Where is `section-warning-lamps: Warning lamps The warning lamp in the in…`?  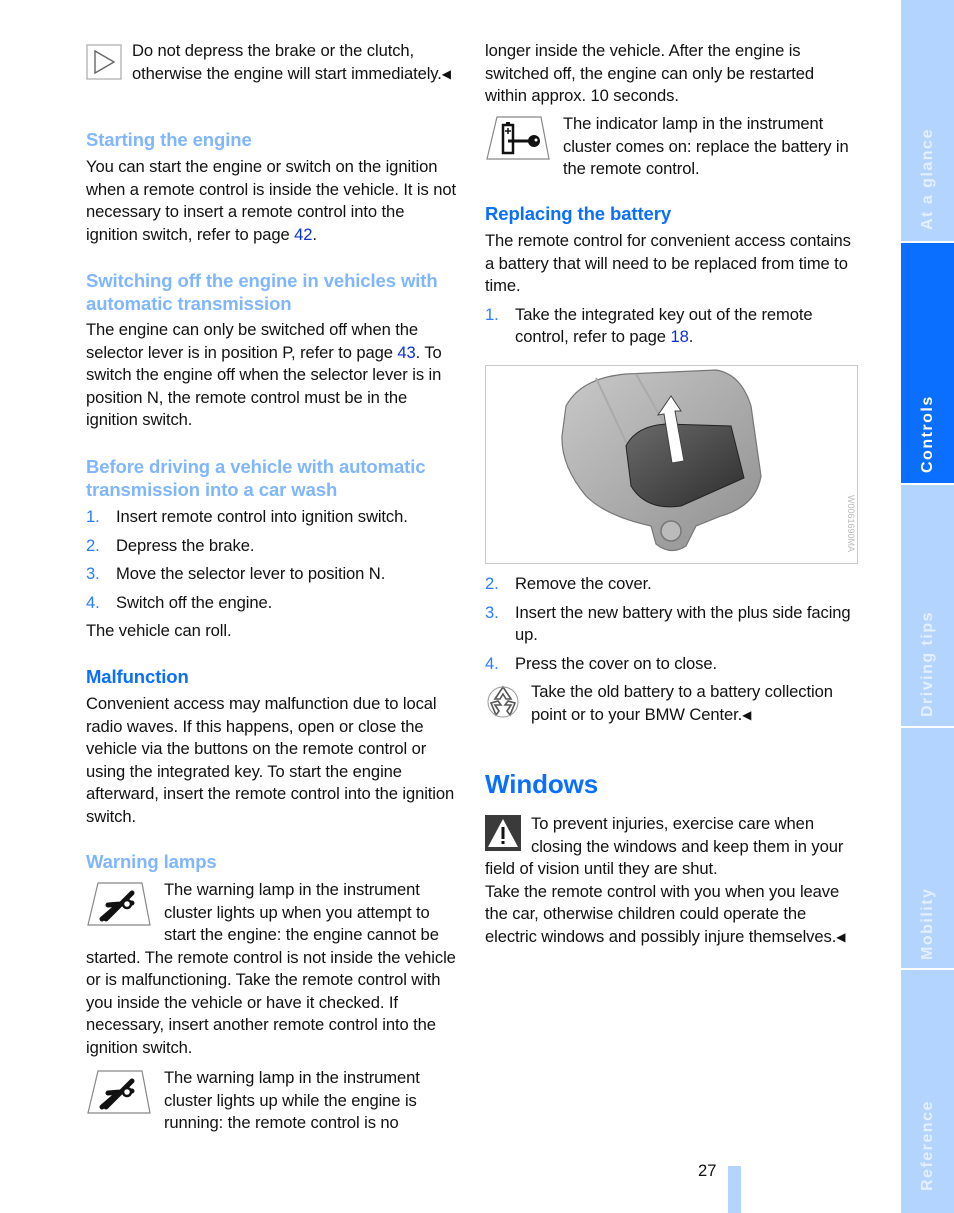
section-warning-lamps: Warning lamps The warning lamp in the in… is located at coordinates (271, 992).